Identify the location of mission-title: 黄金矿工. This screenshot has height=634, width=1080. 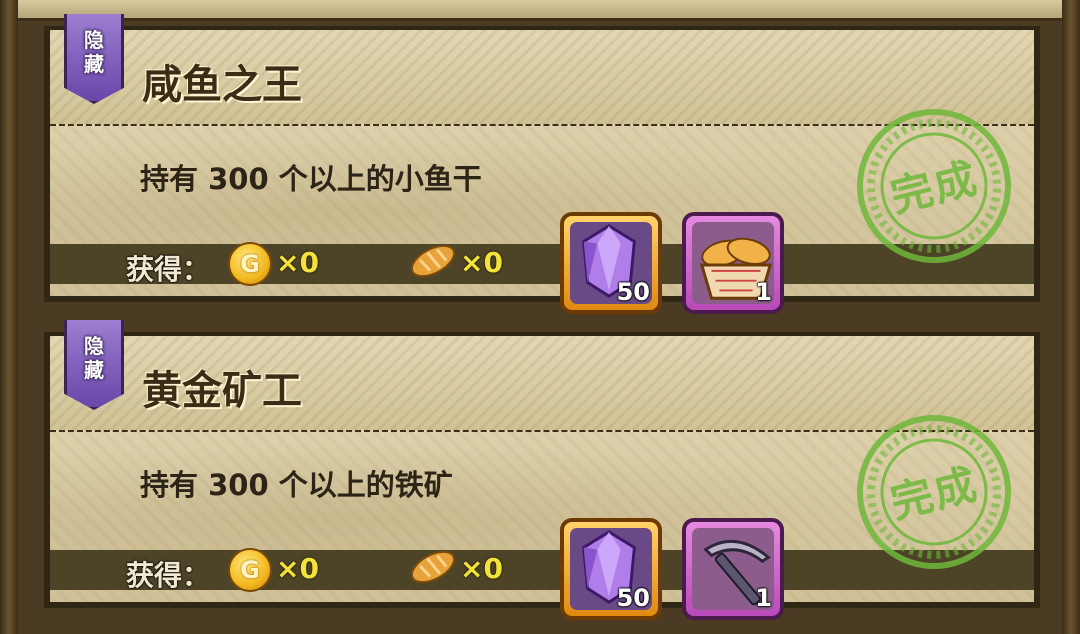
(222, 391).